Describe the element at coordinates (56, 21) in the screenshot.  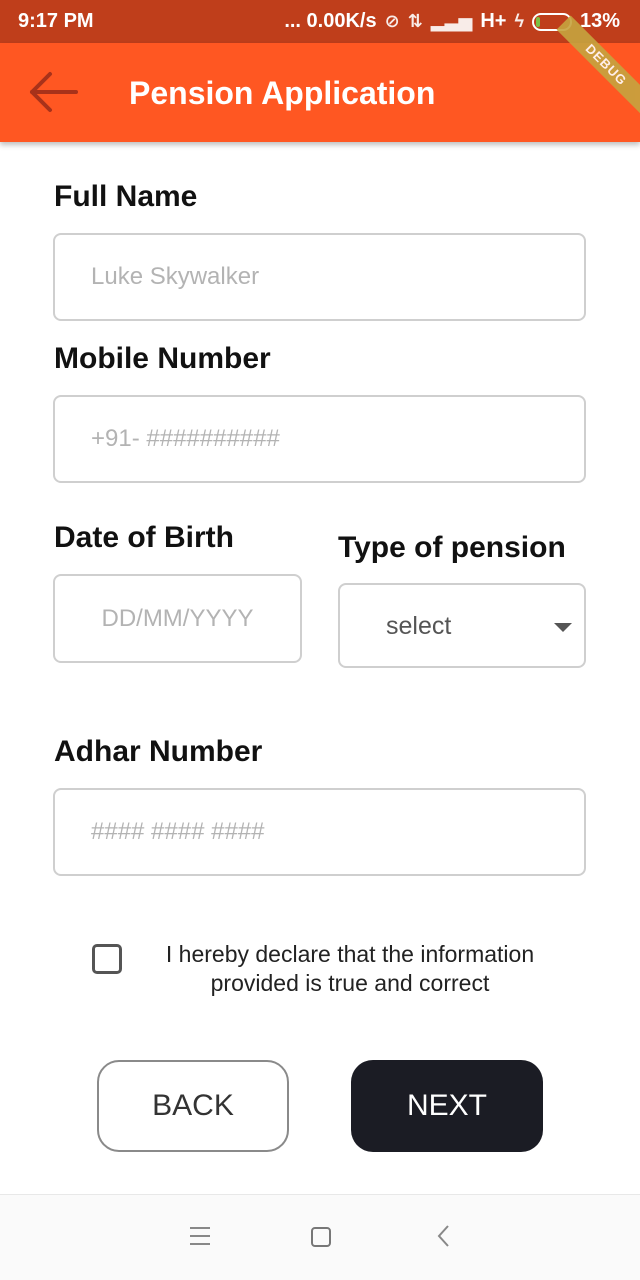
I see `status-time: 9:17 PM` at that location.